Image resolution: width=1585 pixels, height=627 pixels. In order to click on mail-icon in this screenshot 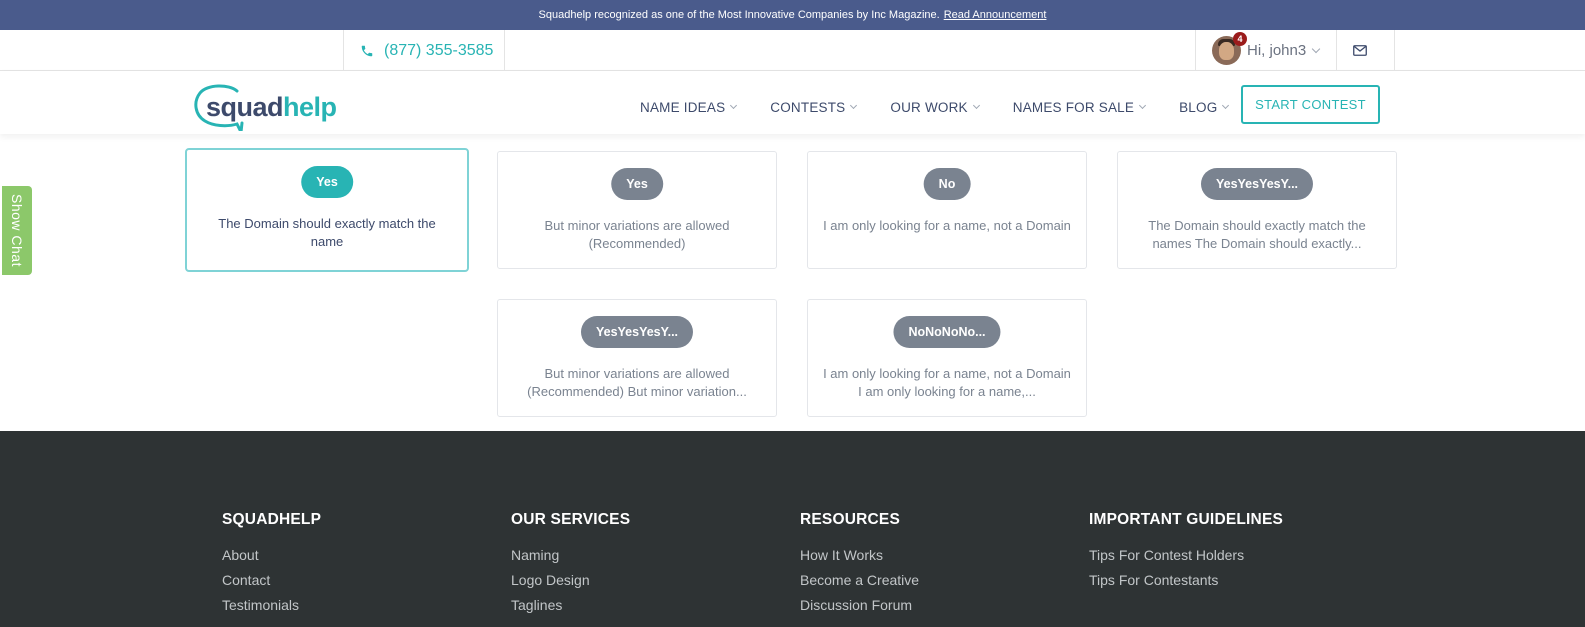, I will do `click(1360, 50)`.